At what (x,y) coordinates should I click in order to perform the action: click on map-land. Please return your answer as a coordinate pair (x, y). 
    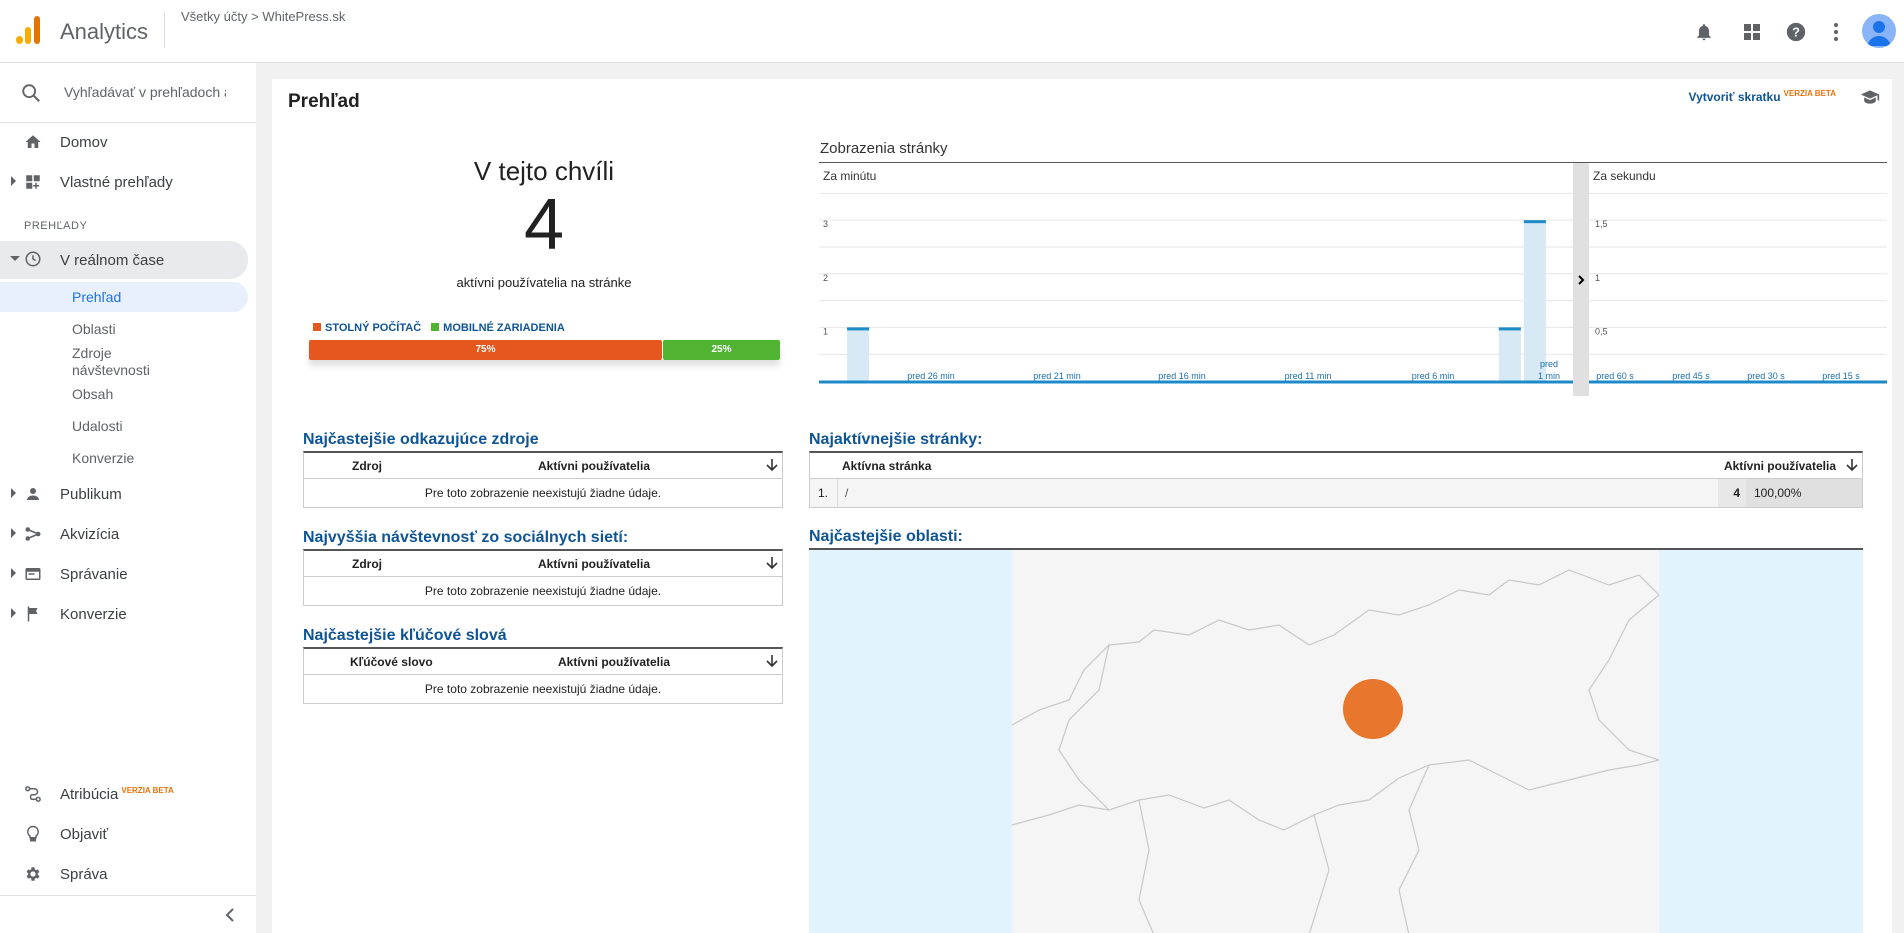
    Looking at the image, I should click on (1335, 741).